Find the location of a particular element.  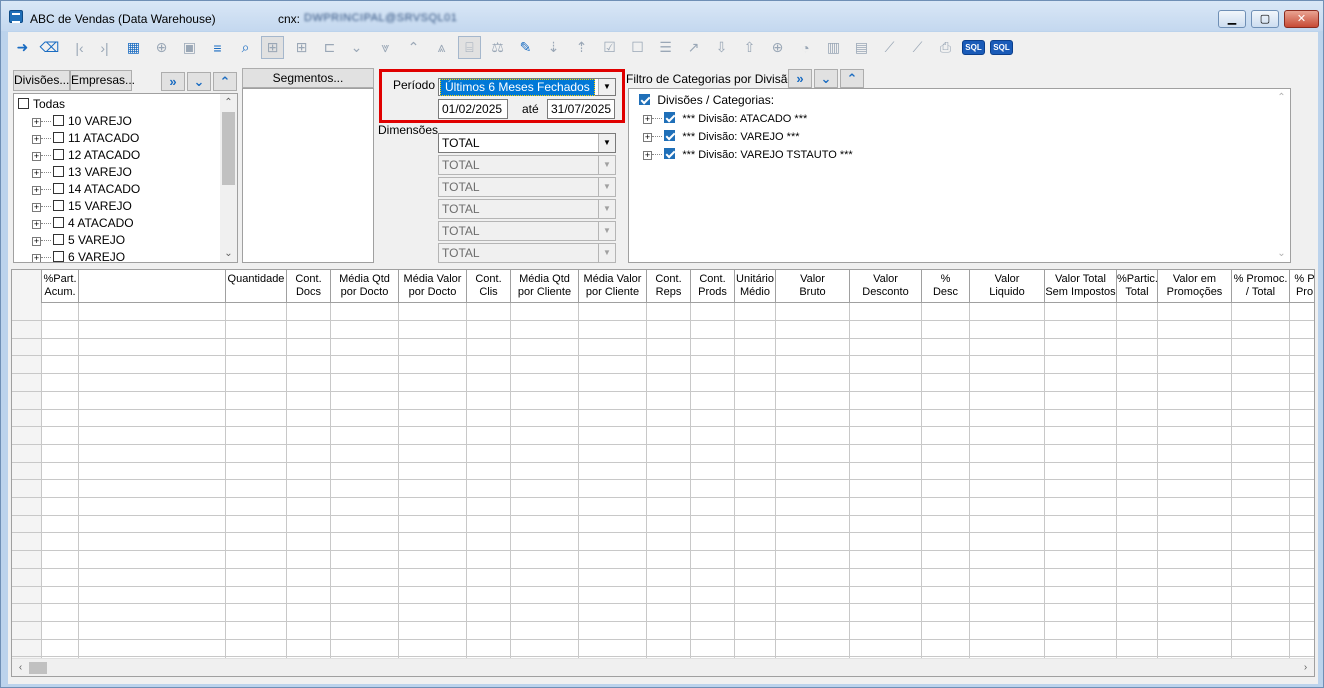

double-chevron-up-icon: ⩓ is located at coordinates (441, 47).